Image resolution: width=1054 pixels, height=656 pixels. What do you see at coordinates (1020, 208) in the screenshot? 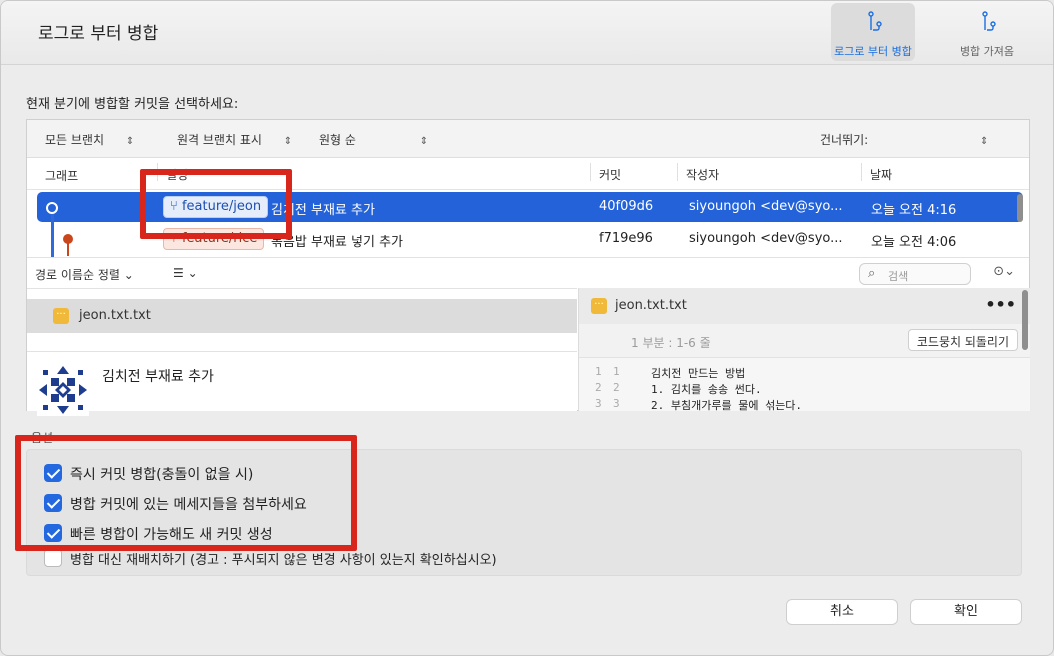
I see `commit-list-scrollbar` at bounding box center [1020, 208].